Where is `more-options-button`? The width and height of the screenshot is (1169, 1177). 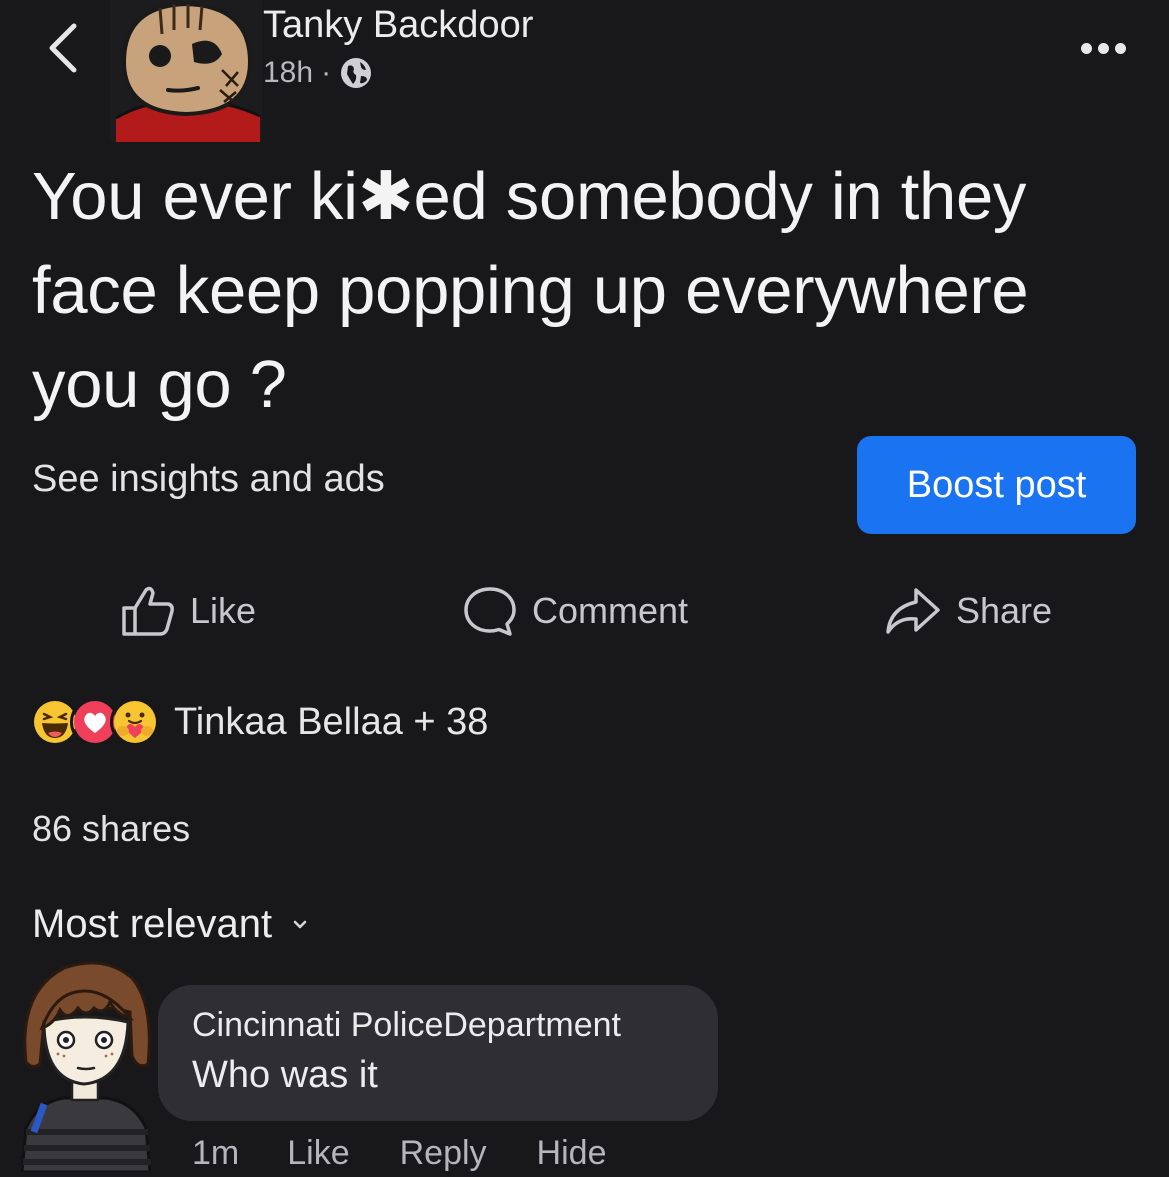 more-options-button is located at coordinates (1103, 48).